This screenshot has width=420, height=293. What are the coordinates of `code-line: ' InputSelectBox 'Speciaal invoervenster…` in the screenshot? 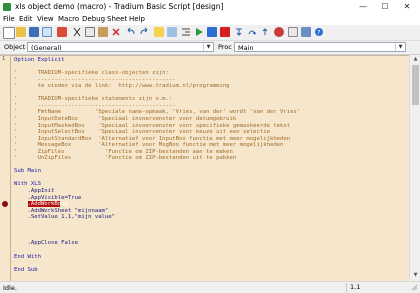 It's located at (142, 132).